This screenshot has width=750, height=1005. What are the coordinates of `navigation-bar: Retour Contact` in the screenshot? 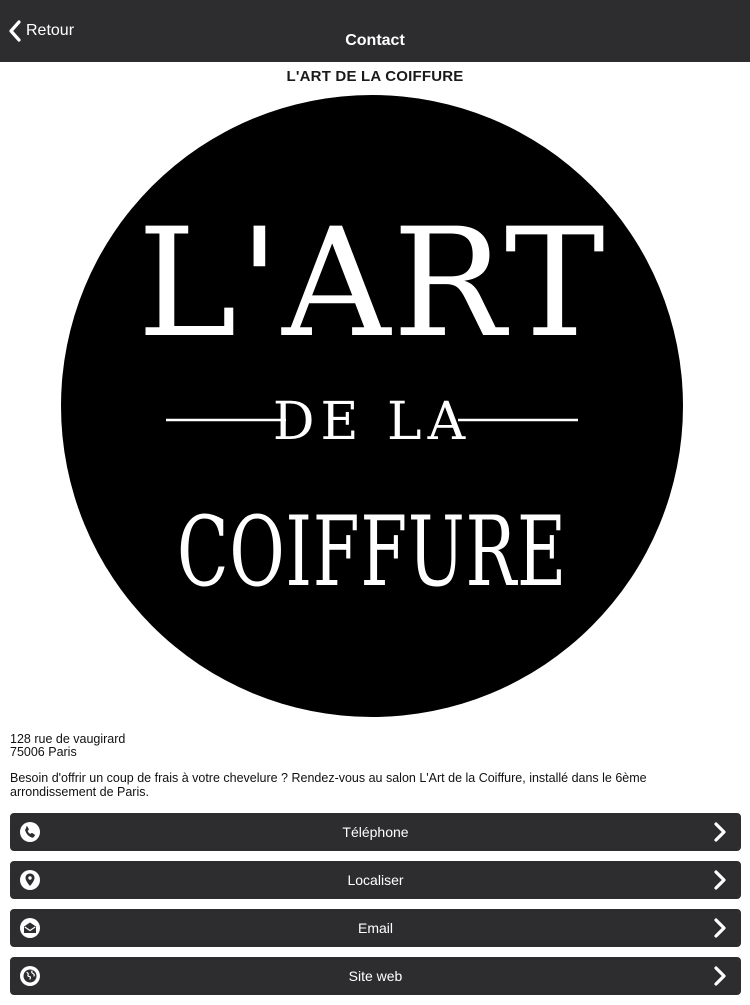 It's located at (375, 31).